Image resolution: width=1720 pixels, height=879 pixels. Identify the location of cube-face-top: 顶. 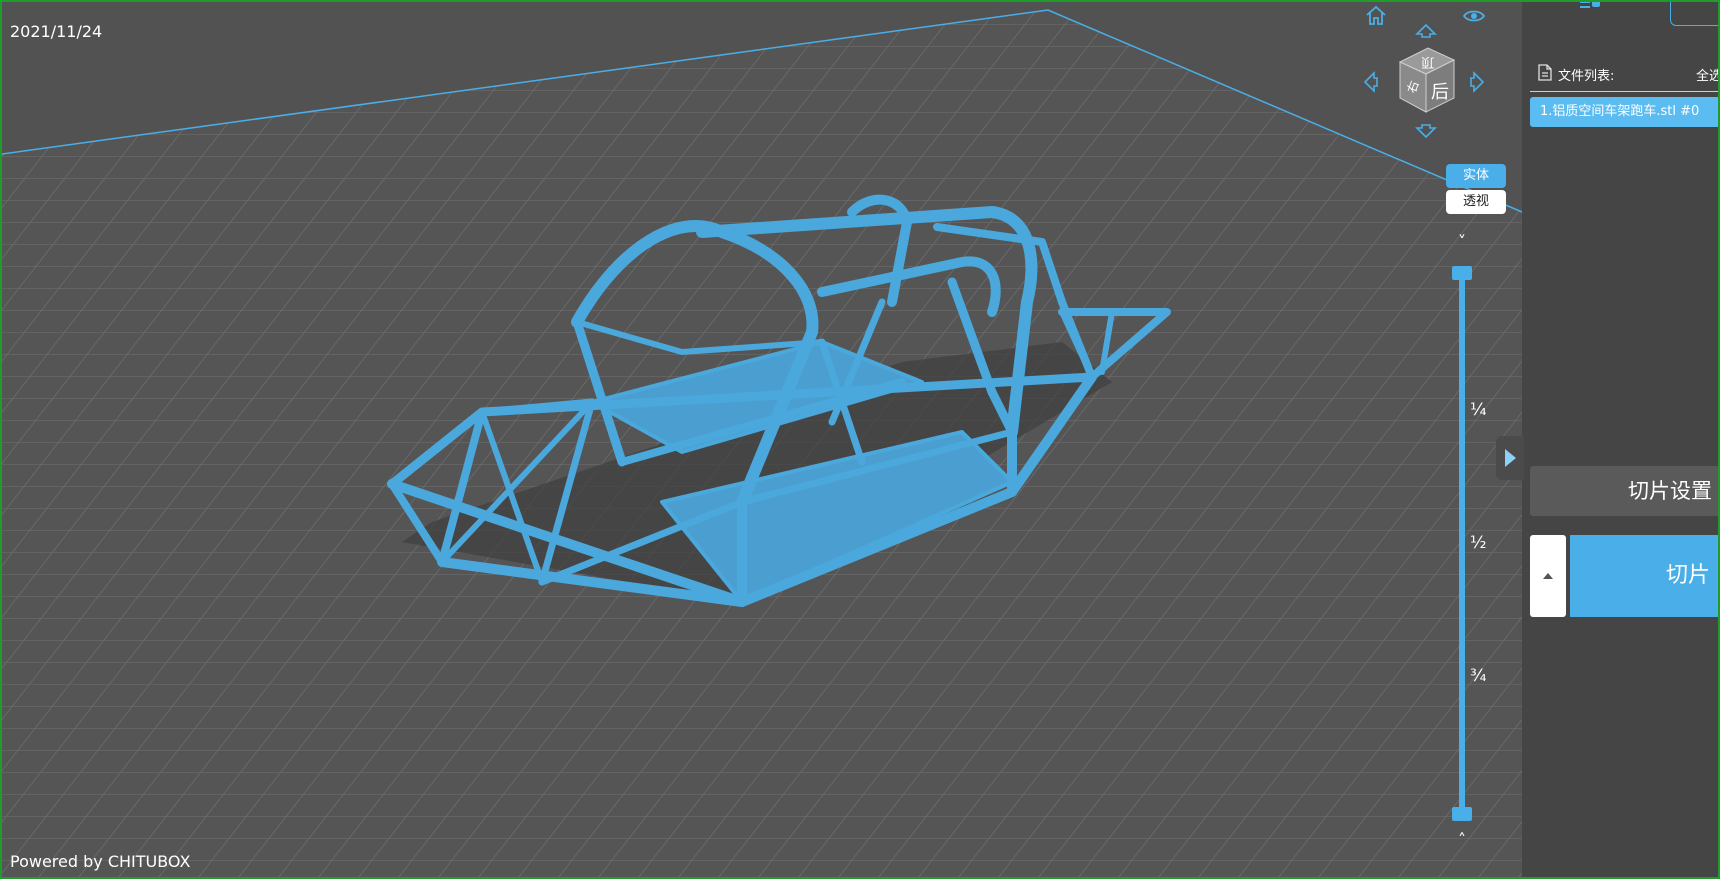
(1427, 61).